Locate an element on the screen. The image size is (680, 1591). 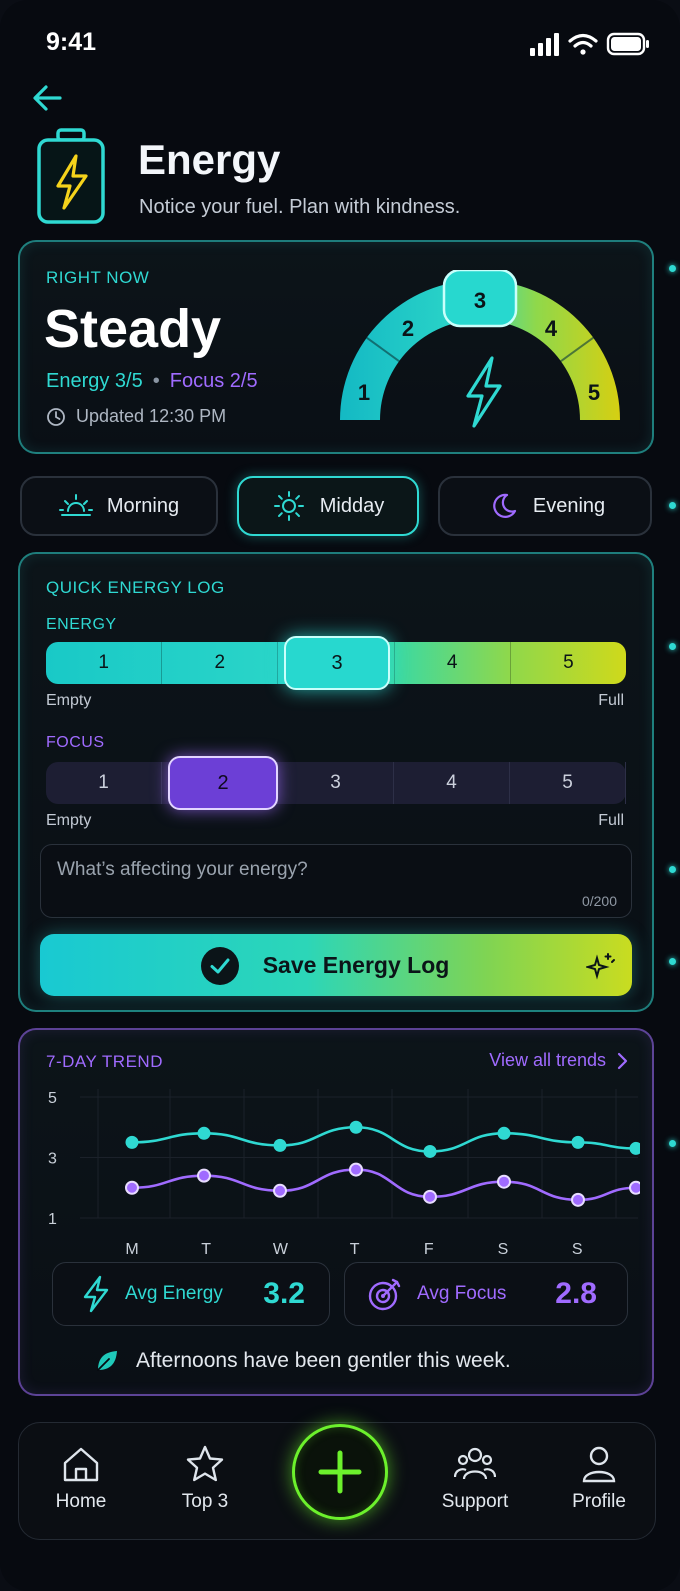
star-icon is located at coordinates (205, 1463).